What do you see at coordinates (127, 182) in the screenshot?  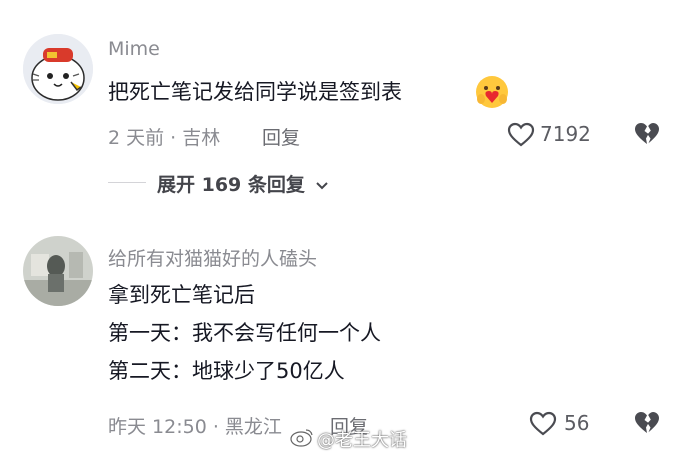 I see `divider-line` at bounding box center [127, 182].